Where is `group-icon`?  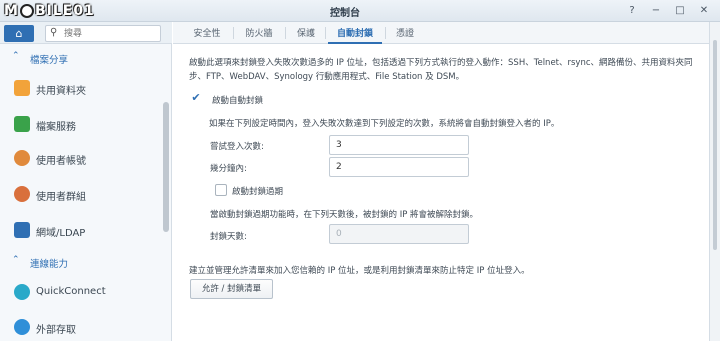
group-icon is located at coordinates (22, 194).